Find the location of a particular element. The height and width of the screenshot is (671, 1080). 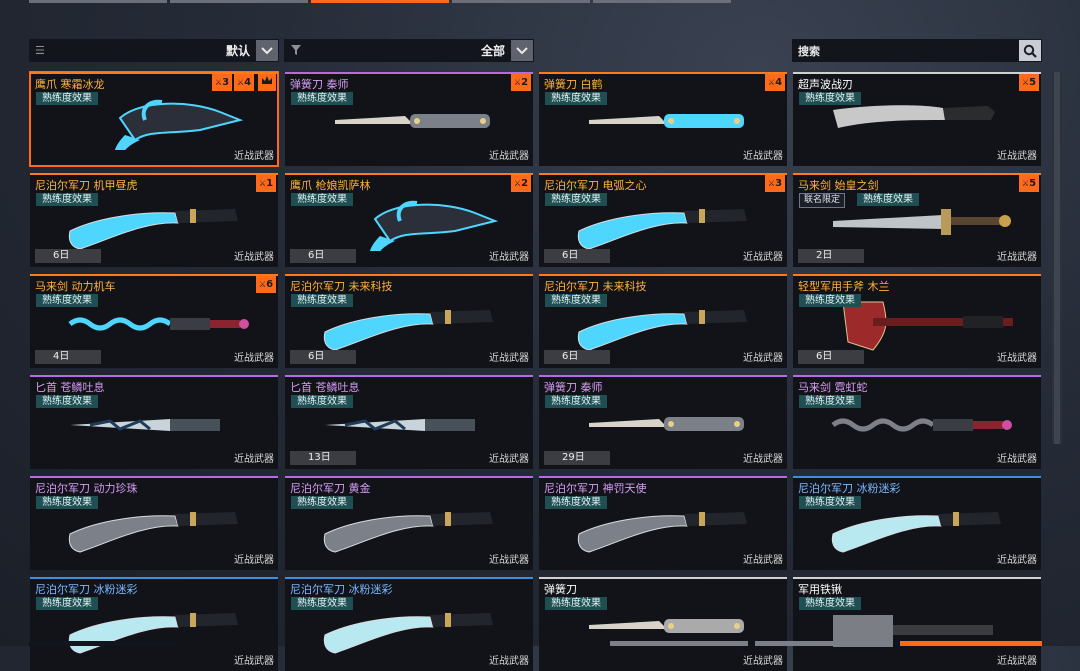

duration-label: 4日 is located at coordinates (68, 357).